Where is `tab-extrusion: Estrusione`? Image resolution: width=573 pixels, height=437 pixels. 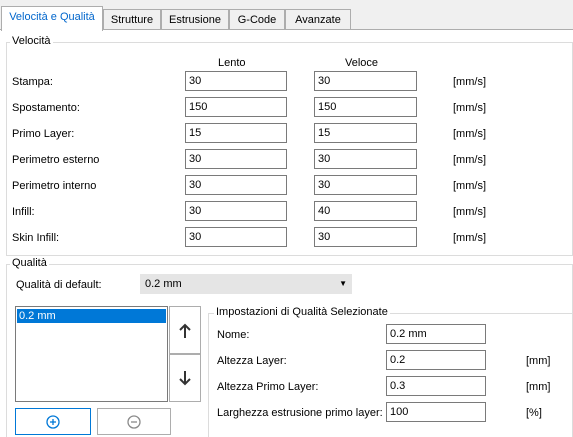
tab-extrusion: Estrusione is located at coordinates (195, 19).